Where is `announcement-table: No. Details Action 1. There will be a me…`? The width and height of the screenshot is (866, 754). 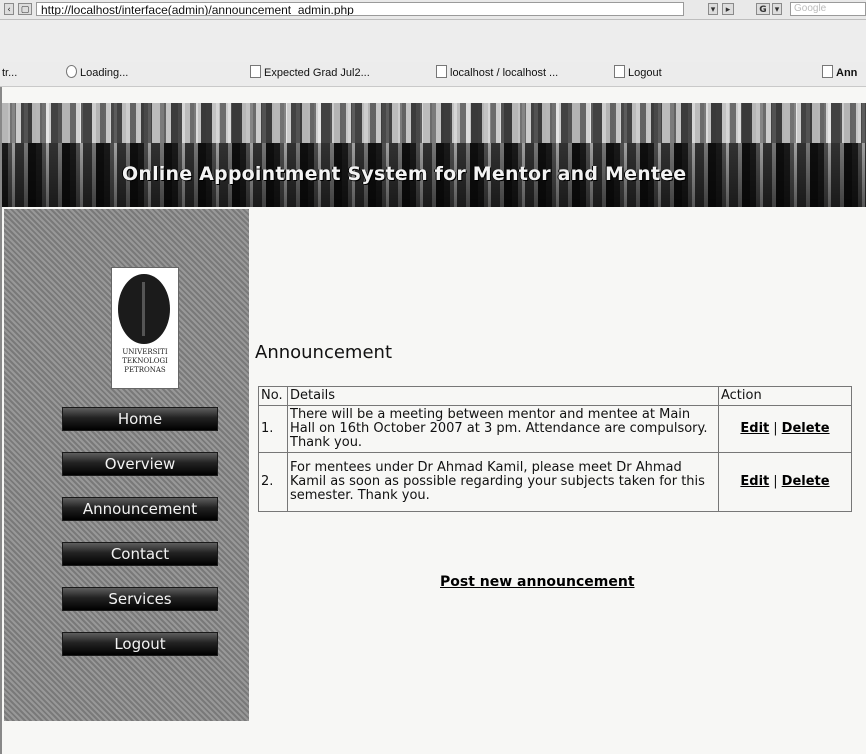 announcement-table: No. Details Action 1. There will be a me… is located at coordinates (555, 449).